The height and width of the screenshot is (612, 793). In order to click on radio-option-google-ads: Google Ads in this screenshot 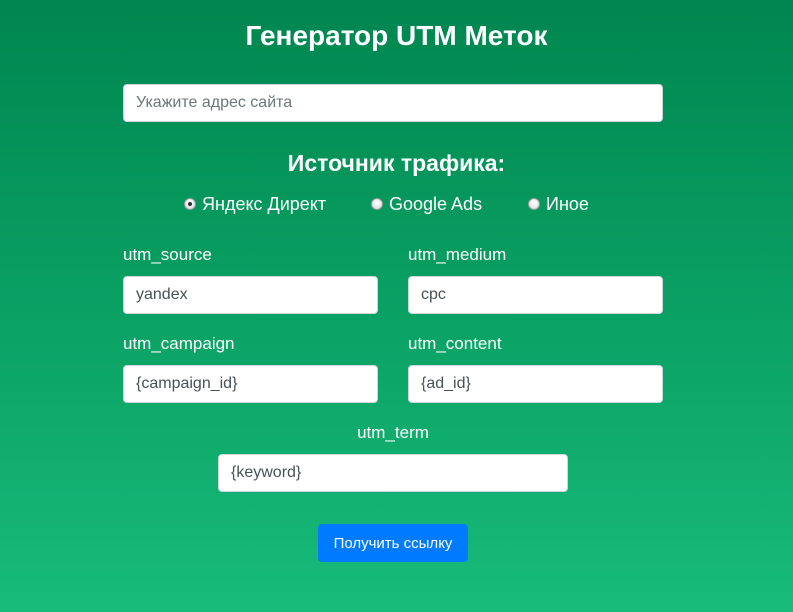, I will do `click(426, 204)`.